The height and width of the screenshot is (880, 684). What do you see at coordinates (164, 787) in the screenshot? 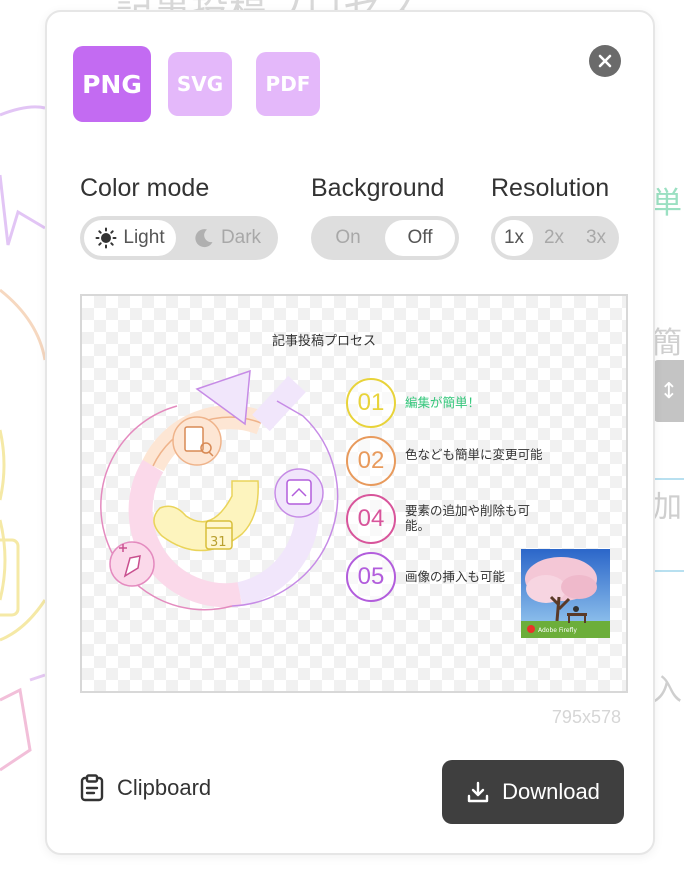
I see `clipboard-label: Clipboard` at bounding box center [164, 787].